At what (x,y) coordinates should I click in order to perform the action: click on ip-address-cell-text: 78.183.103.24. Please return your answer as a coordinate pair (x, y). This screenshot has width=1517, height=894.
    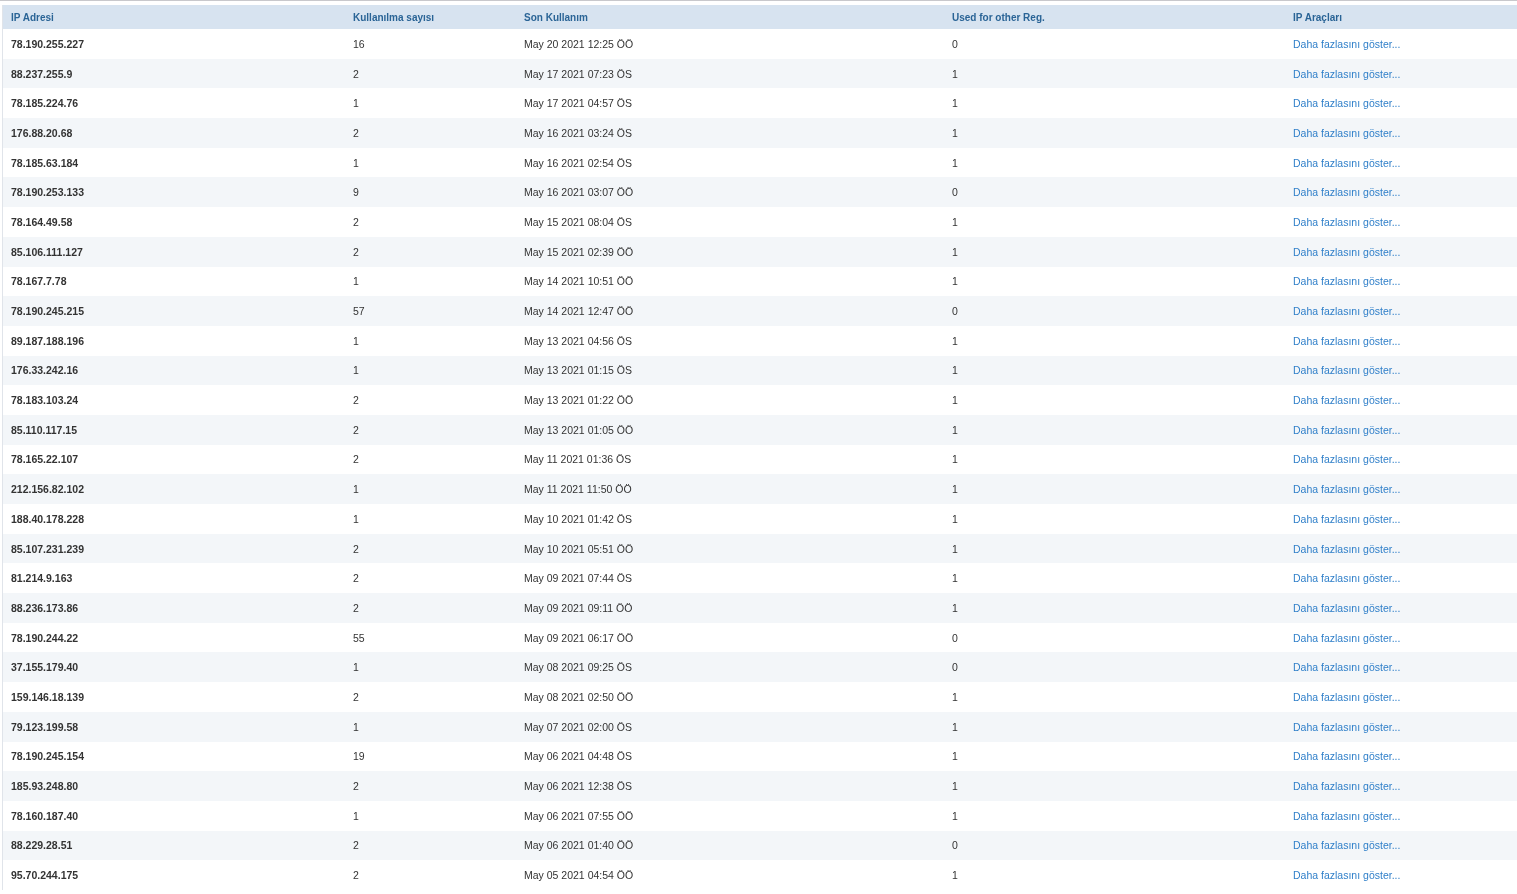
    Looking at the image, I should click on (44, 400).